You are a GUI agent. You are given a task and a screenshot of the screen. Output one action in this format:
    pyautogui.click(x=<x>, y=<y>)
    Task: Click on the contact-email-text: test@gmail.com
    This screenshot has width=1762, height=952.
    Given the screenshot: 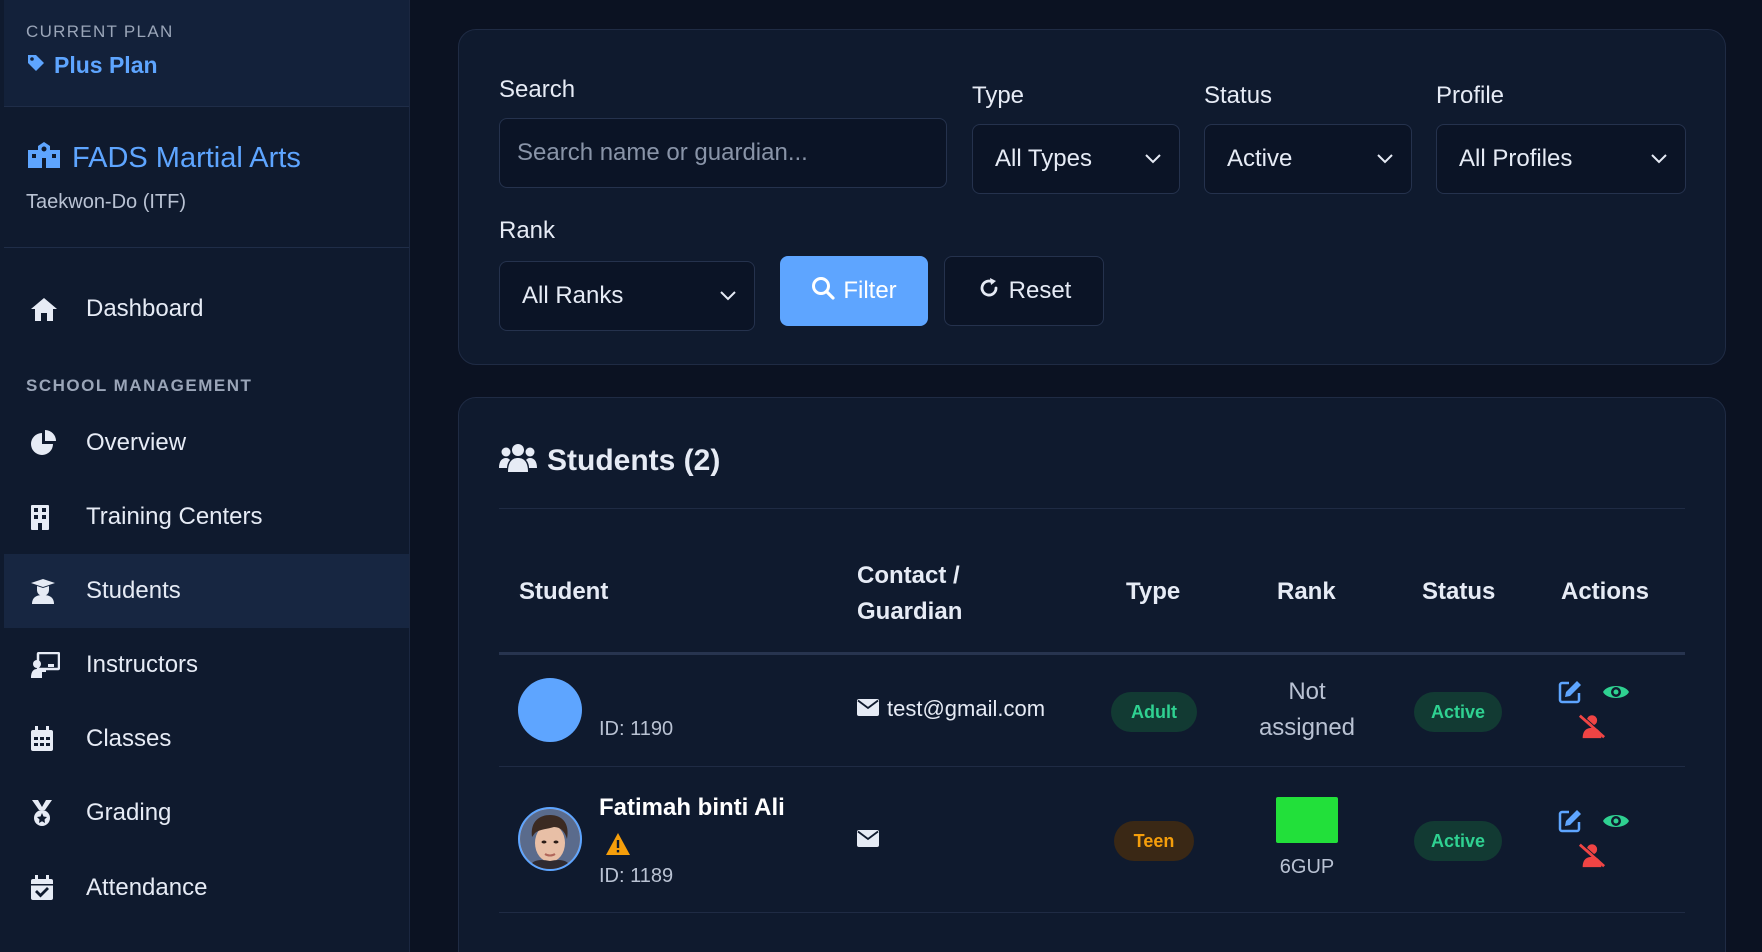 What is the action you would take?
    pyautogui.click(x=966, y=708)
    